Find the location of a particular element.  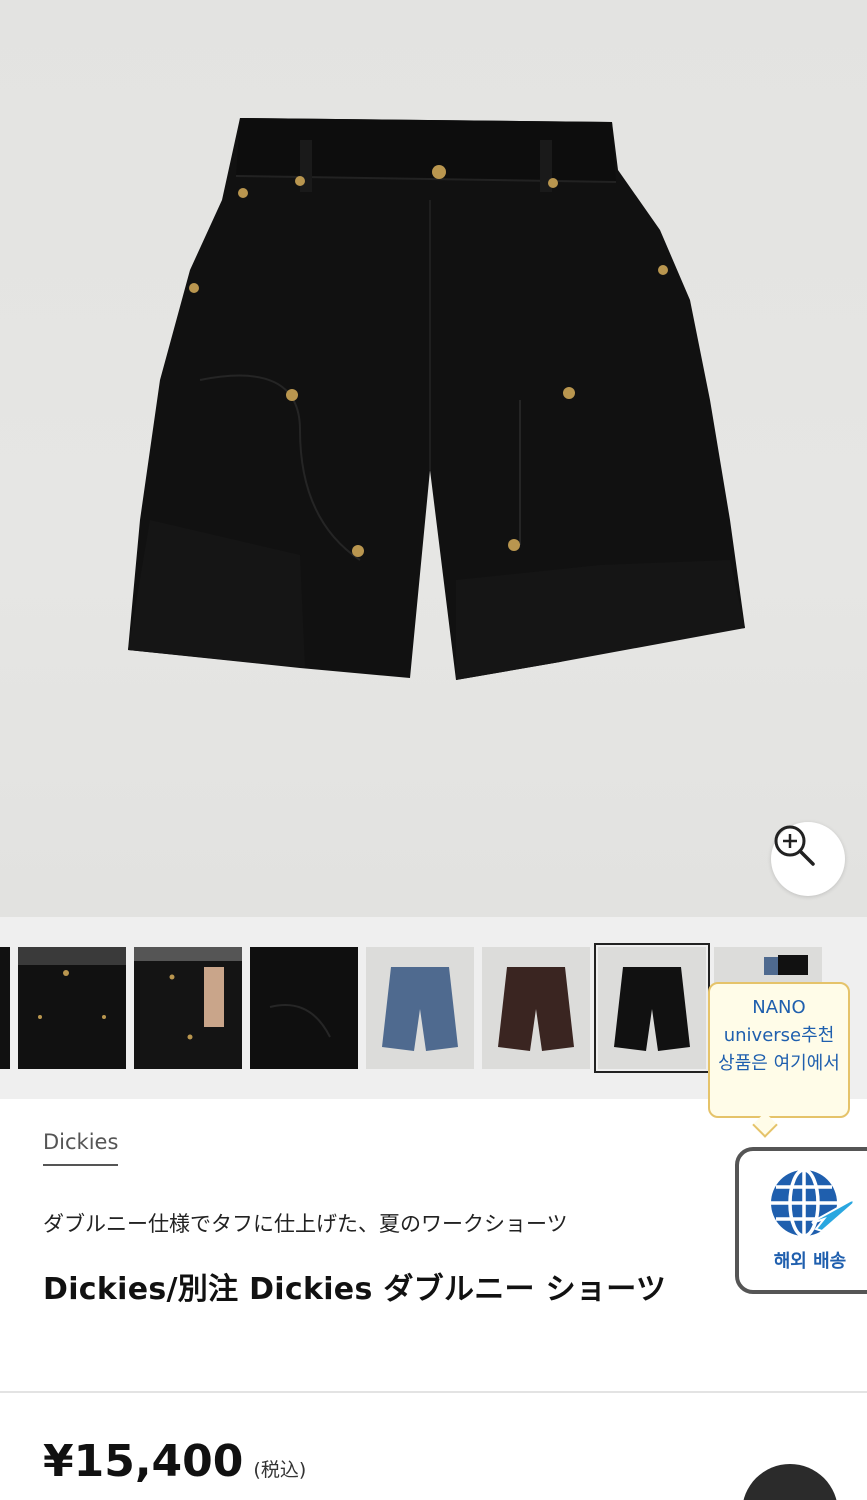

thumb-model-pocket is located at coordinates (188, 1008).